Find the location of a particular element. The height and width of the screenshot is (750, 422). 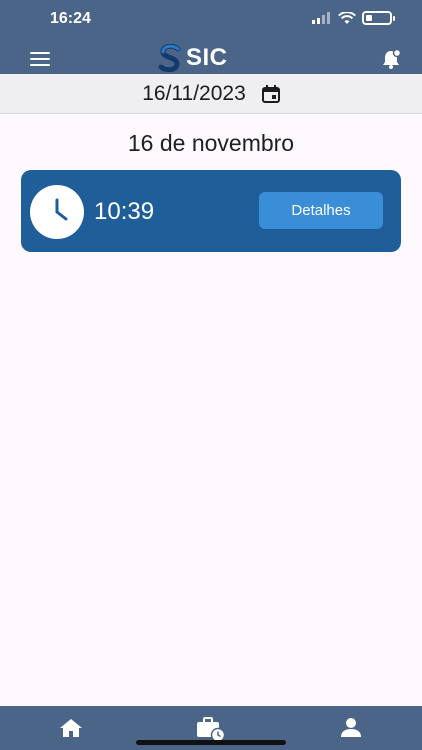

user-icon is located at coordinates (351, 728).